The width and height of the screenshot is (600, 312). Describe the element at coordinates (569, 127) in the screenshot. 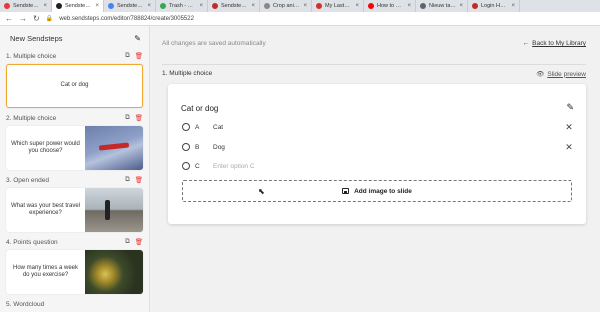

I see `remove-option-a-close-icon: ✕` at that location.